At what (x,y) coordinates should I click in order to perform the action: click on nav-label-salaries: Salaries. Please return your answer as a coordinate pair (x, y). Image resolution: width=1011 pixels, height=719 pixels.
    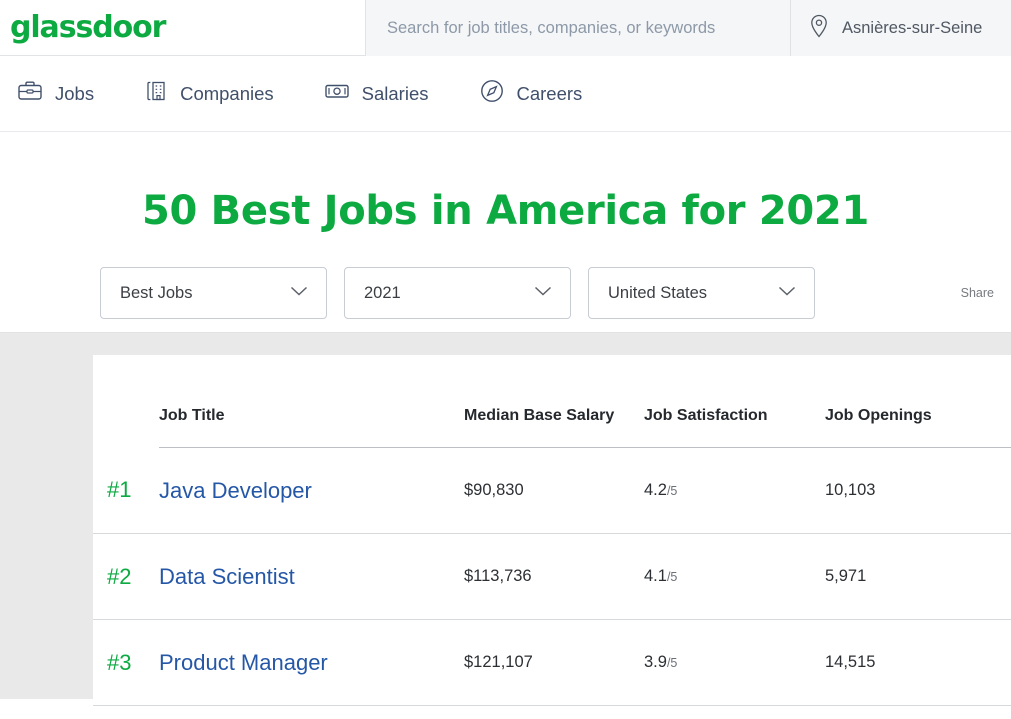
    Looking at the image, I should click on (395, 93).